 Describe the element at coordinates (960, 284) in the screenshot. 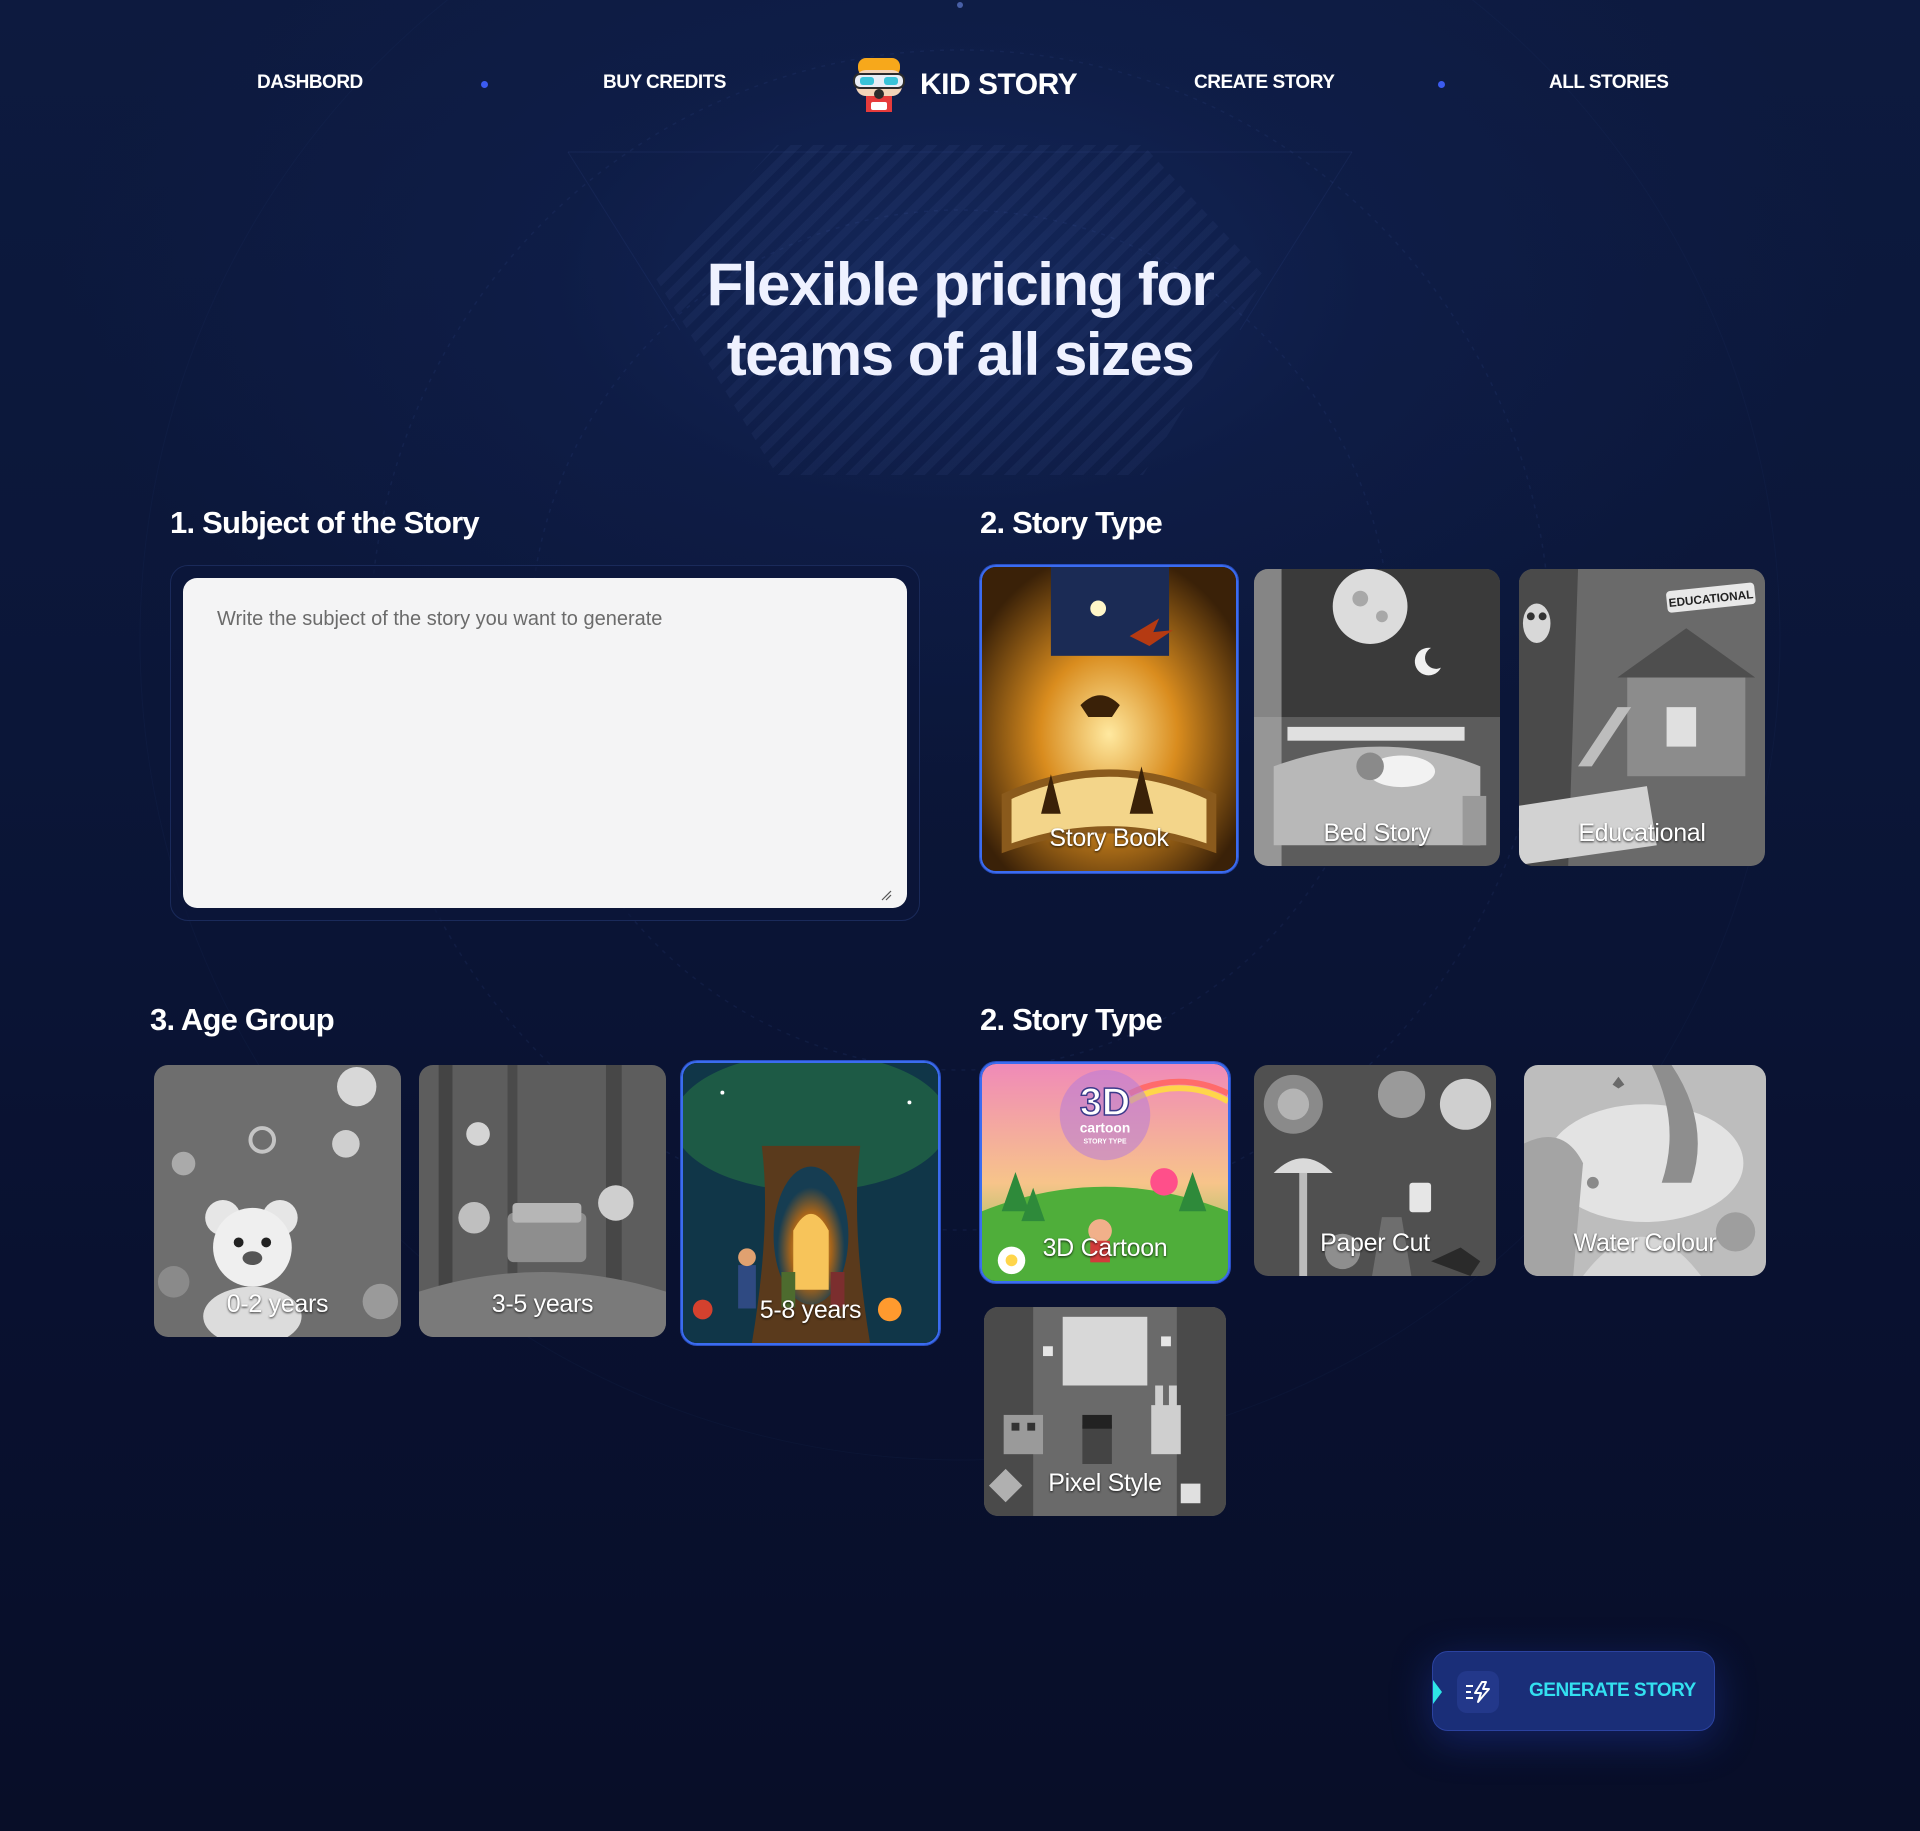

I see `hero-title-line-1: Flexible pricing for` at that location.